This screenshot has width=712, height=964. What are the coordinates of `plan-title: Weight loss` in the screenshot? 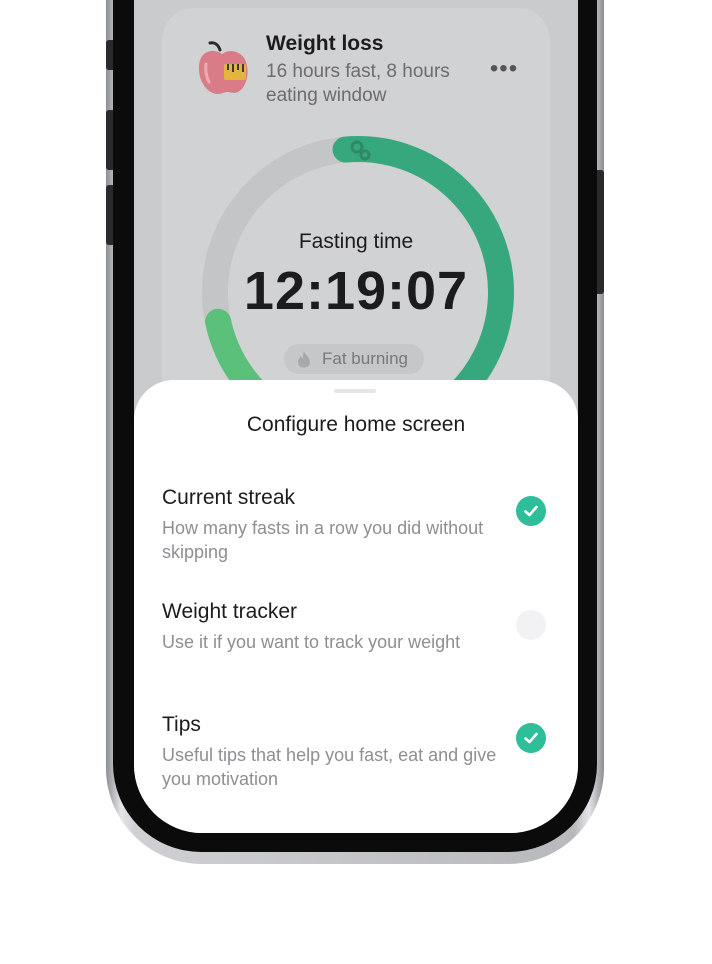 It's located at (325, 43).